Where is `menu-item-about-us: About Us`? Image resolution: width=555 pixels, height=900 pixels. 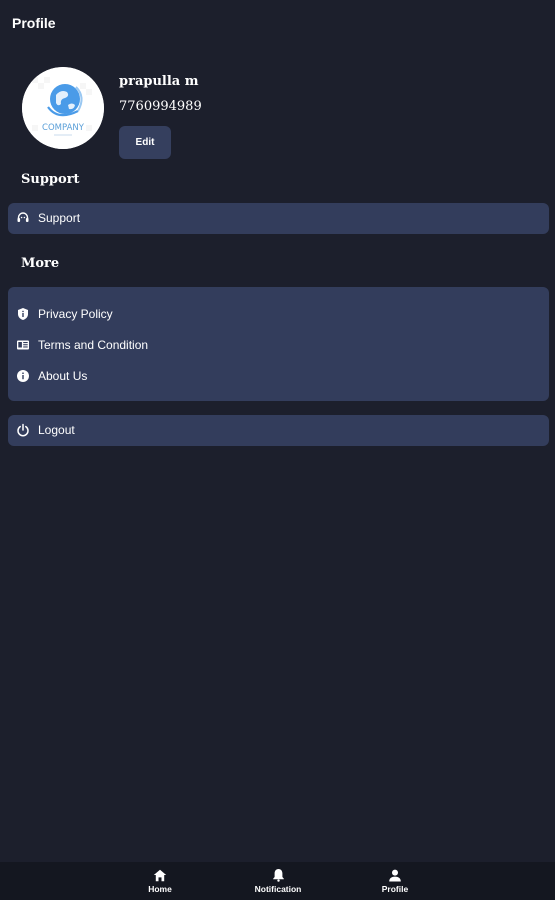
menu-item-about-us: About Us is located at coordinates (278, 376).